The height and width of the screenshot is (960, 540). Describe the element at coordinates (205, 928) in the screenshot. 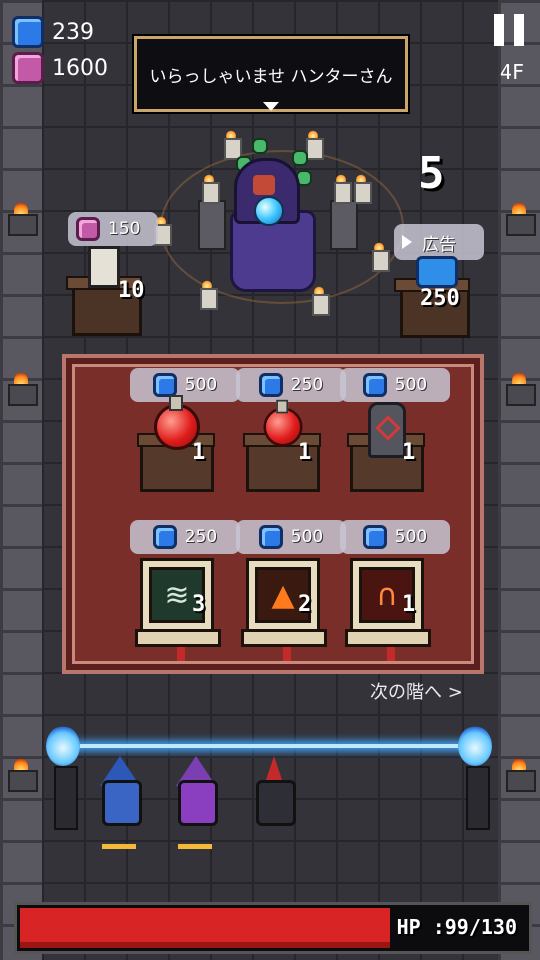

I see `hp-bar-fill` at that location.